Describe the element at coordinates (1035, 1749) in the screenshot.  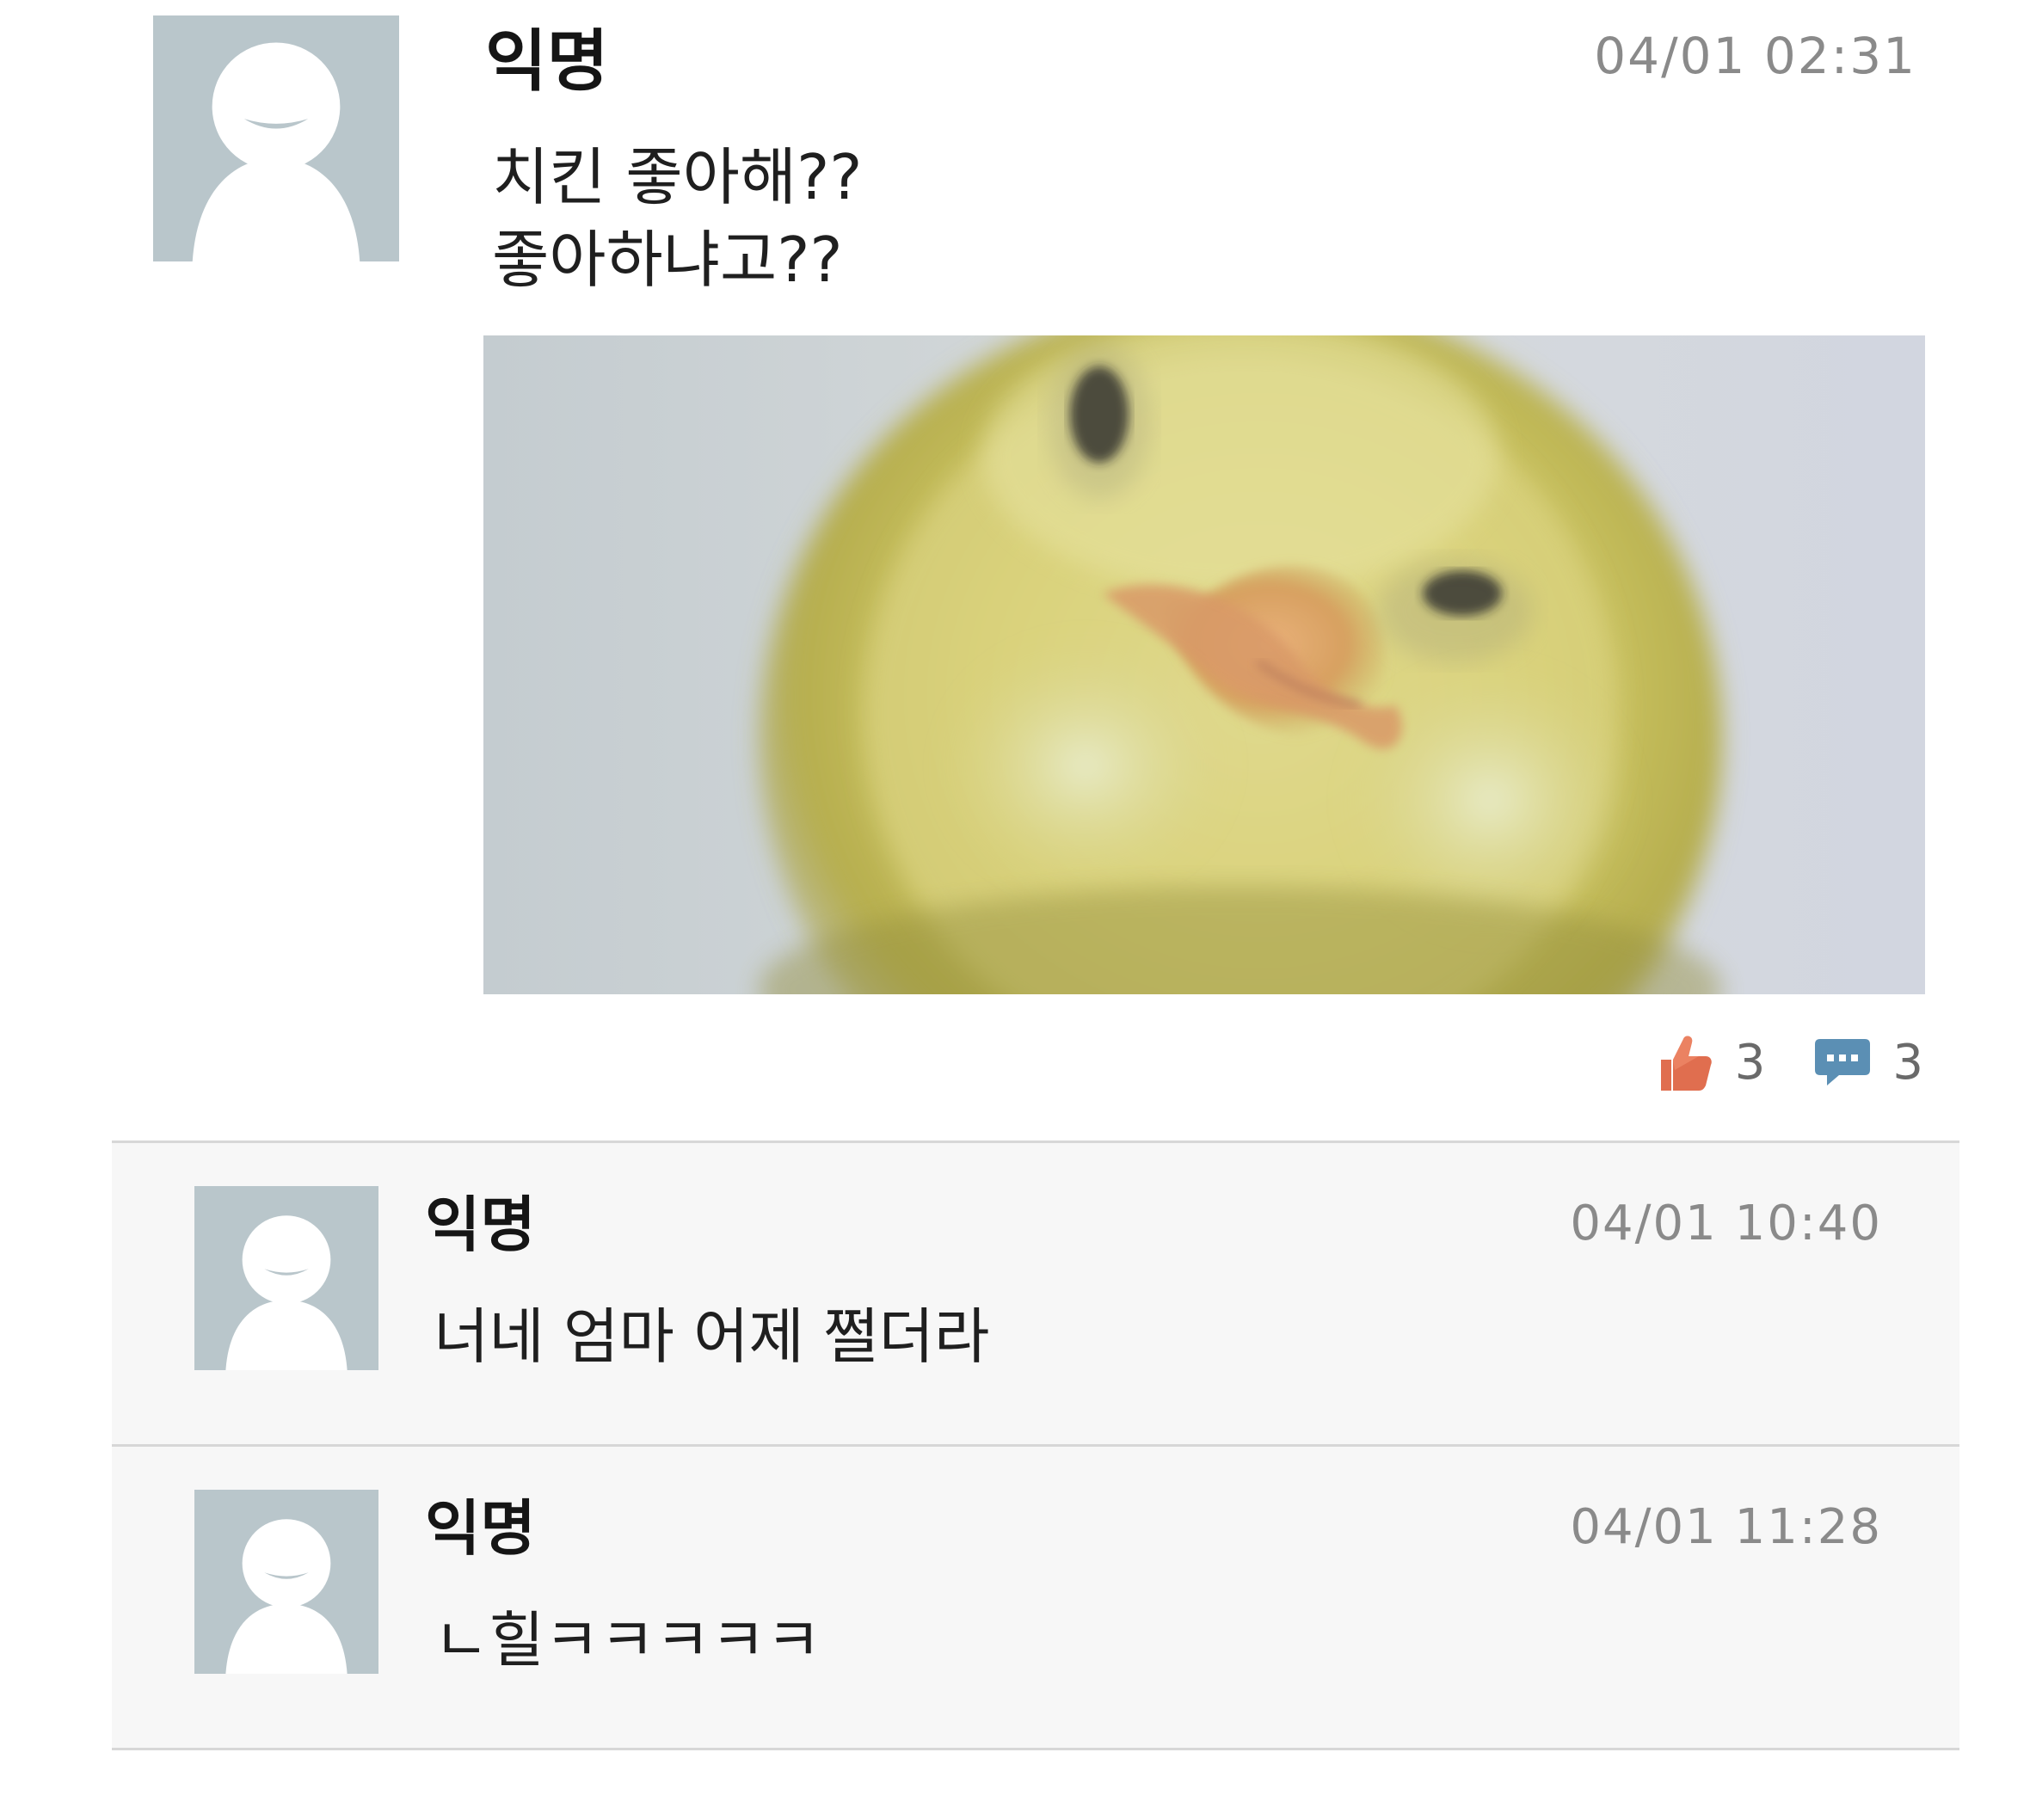
I see `divider` at that location.